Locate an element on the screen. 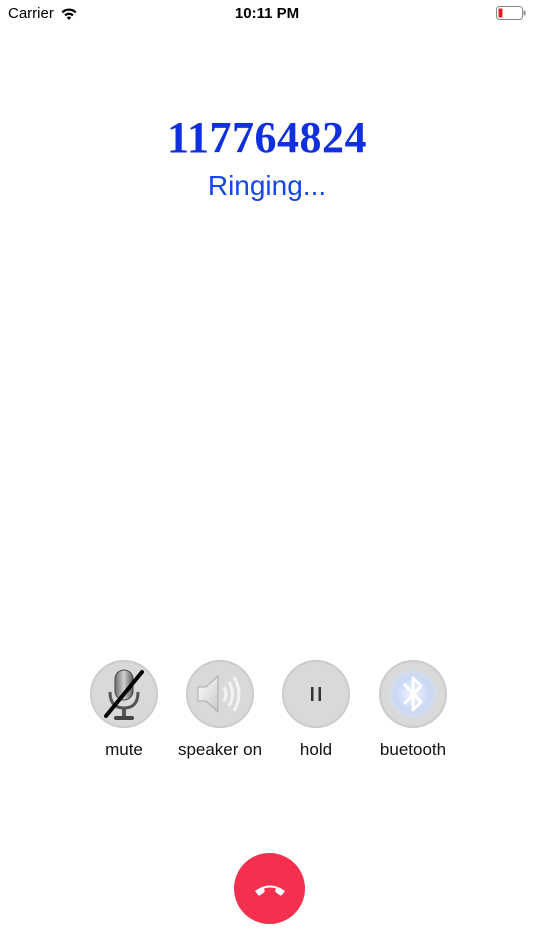  call-number: 117764824 is located at coordinates (267, 137).